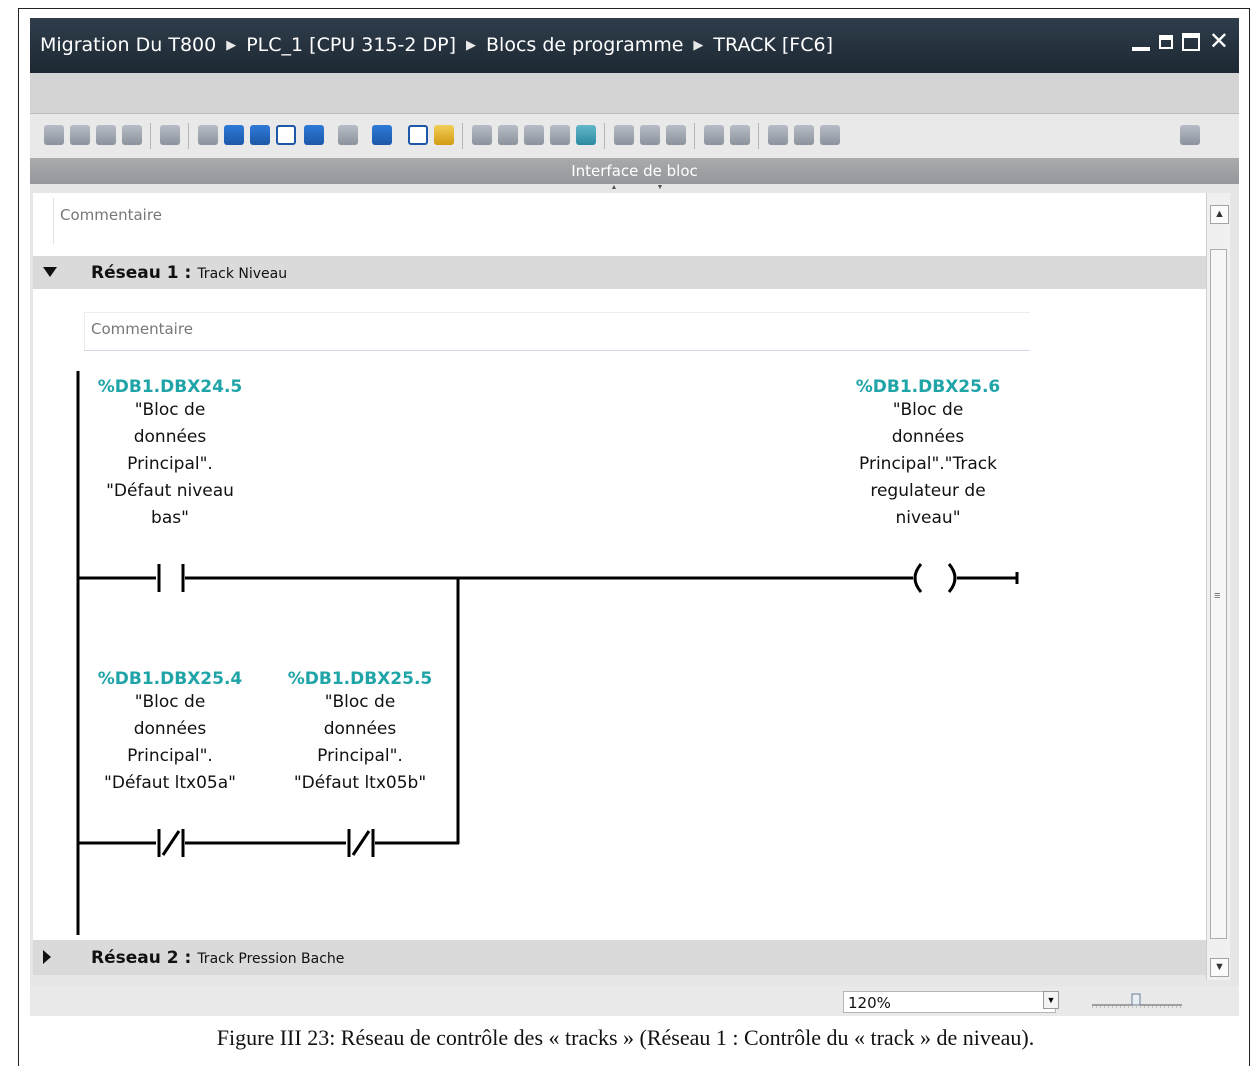 Image resolution: width=1251 pixels, height=1068 pixels. Describe the element at coordinates (208, 135) in the screenshot. I see `list-view-icon` at that location.